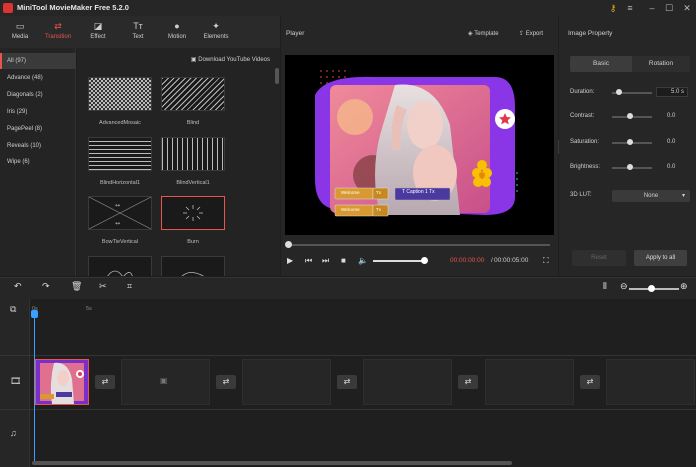 The height and width of the screenshot is (467, 696). Describe the element at coordinates (277, 76) in the screenshot. I see `grid-scrollbar` at that location.